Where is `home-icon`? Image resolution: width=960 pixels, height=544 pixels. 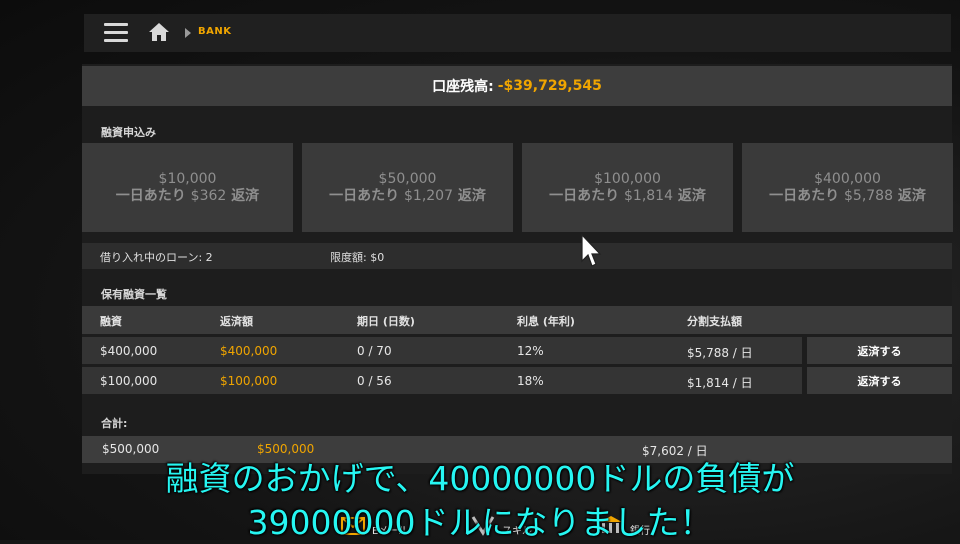
home-icon is located at coordinates (159, 34).